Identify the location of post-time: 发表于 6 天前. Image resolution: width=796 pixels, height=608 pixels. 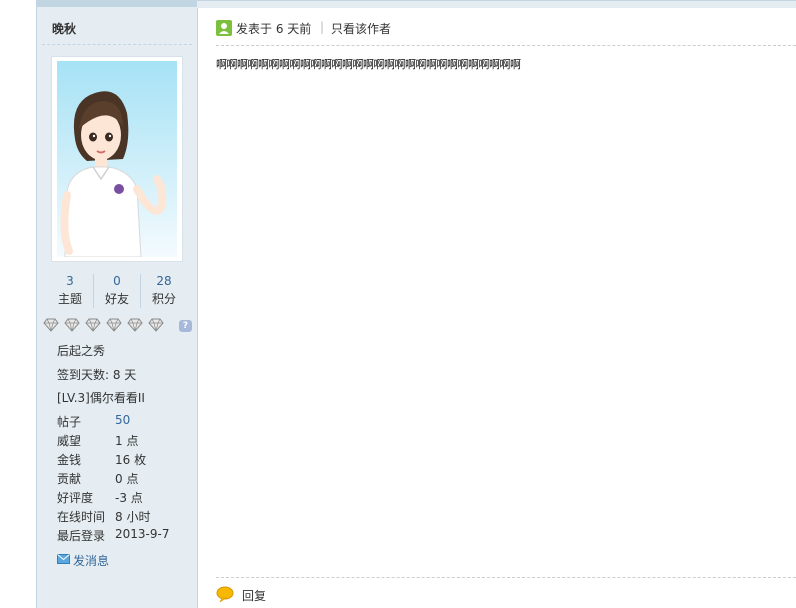
(274, 29).